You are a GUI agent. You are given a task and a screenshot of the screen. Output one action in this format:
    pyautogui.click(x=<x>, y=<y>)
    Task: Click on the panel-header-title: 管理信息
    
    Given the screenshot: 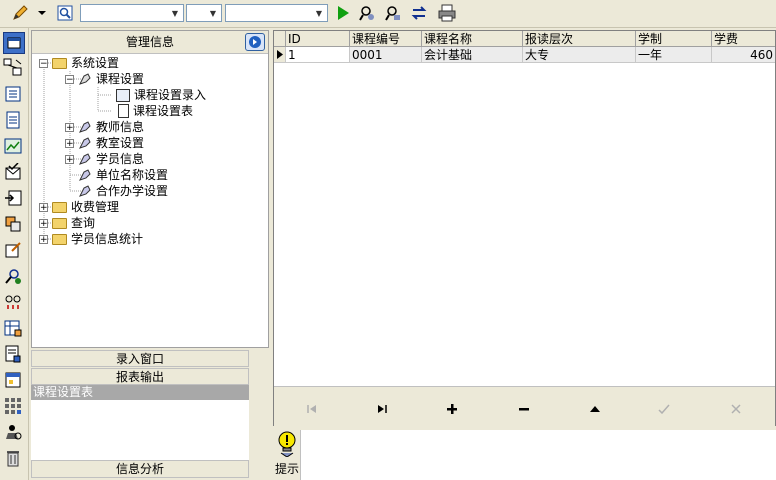 What is the action you would take?
    pyautogui.click(x=149, y=42)
    